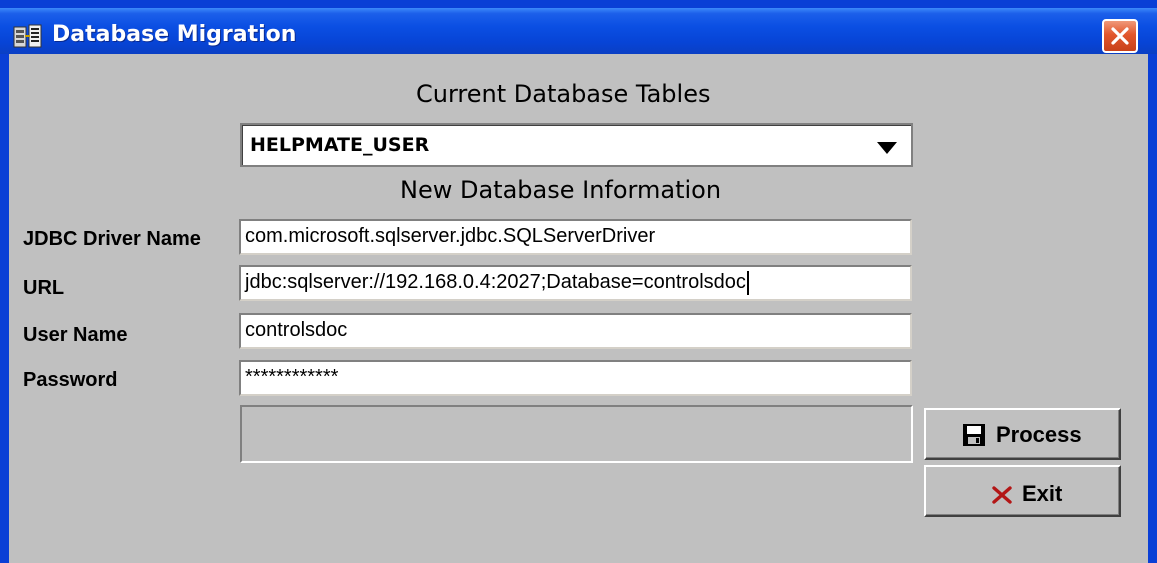  Describe the element at coordinates (576, 145) in the screenshot. I see `table-select-dropdown: HELPMATE_USER` at that location.